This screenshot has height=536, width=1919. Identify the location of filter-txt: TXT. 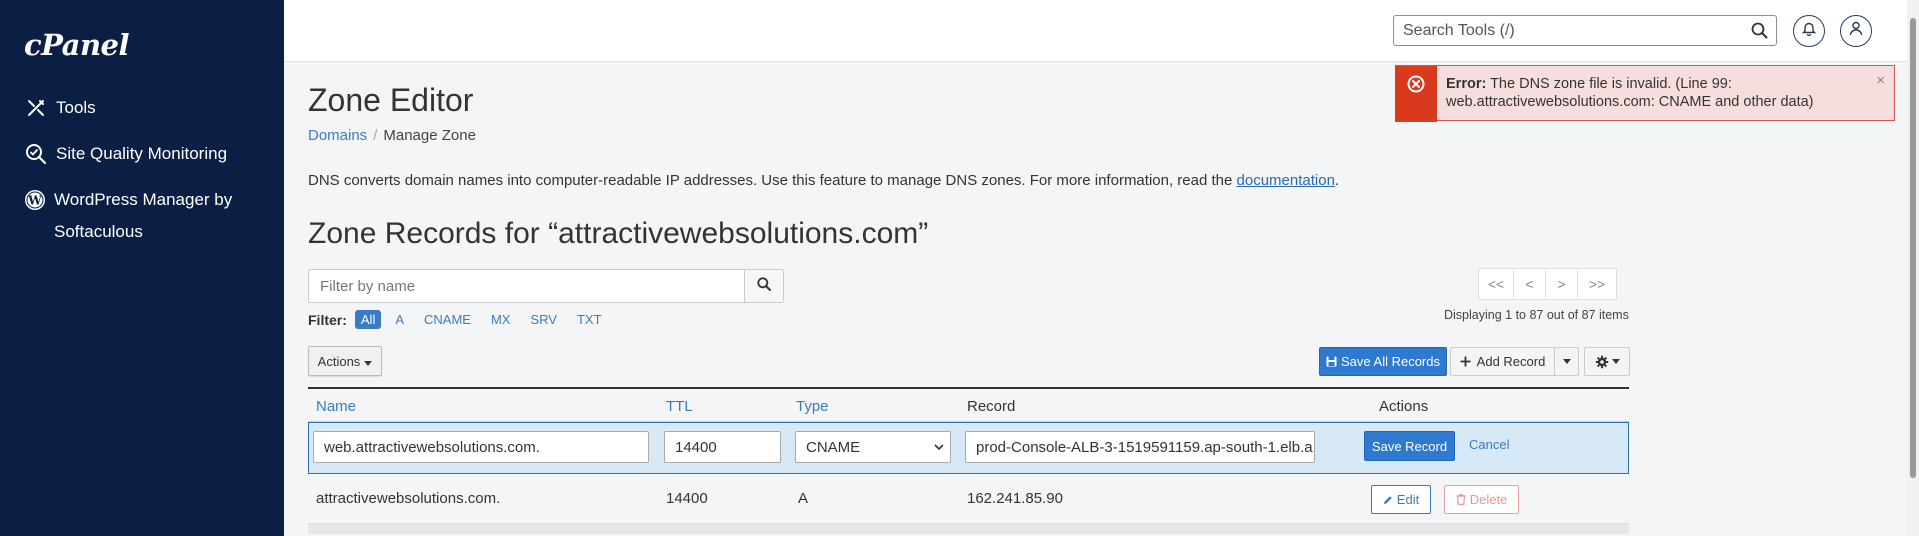
(589, 319).